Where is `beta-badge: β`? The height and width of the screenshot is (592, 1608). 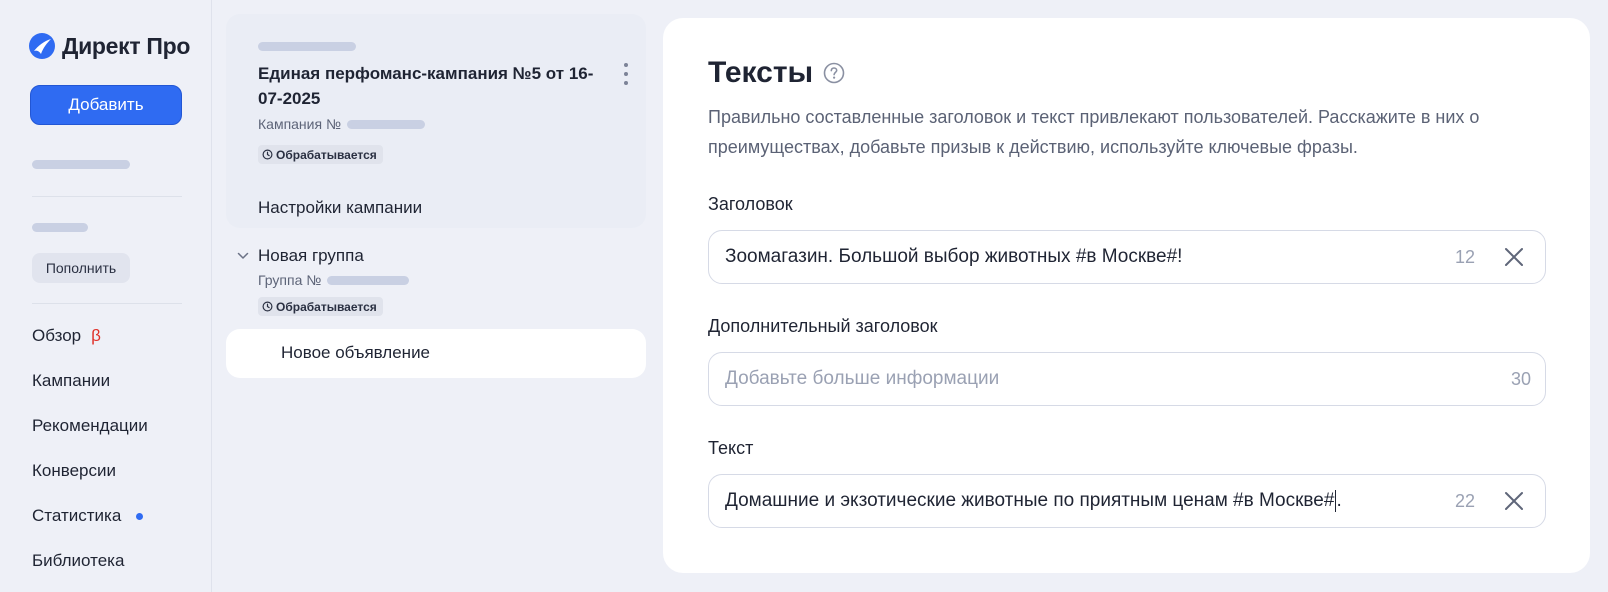
beta-badge: β is located at coordinates (96, 335).